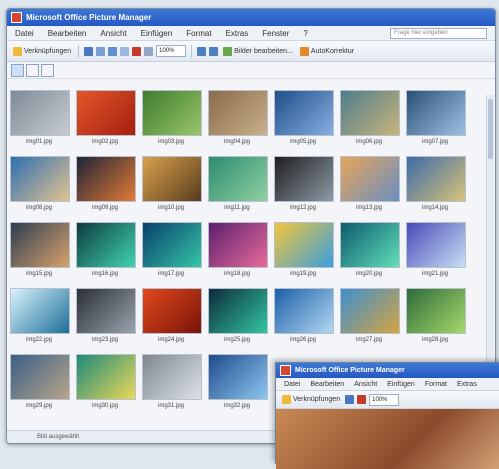 The height and width of the screenshot is (469, 499). I want to click on thumbnail-view-icon, so click(17, 70).